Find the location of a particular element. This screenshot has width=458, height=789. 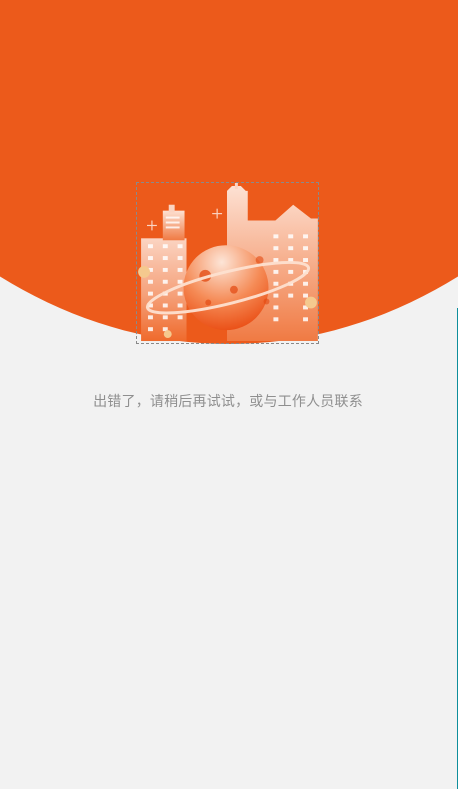

error-illustration-icon is located at coordinates (228, 262).